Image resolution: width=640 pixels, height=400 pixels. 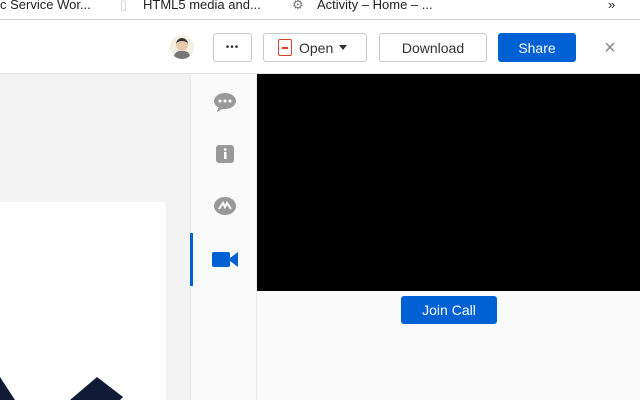 I want to click on close-icon: ×, so click(x=610, y=48).